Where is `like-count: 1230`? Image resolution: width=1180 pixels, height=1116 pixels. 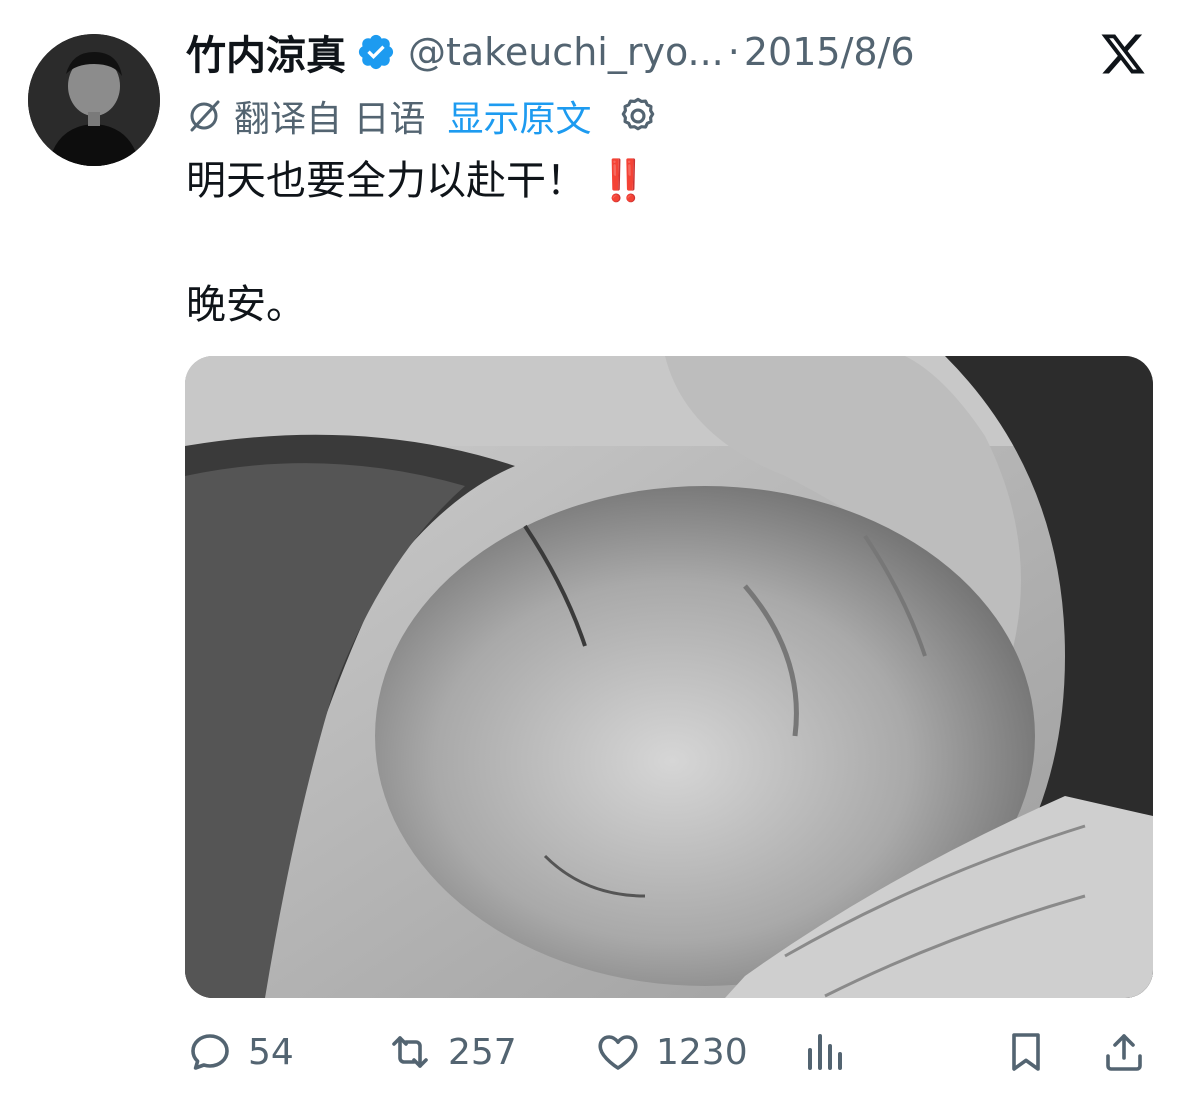
like-count: 1230 is located at coordinates (702, 1052).